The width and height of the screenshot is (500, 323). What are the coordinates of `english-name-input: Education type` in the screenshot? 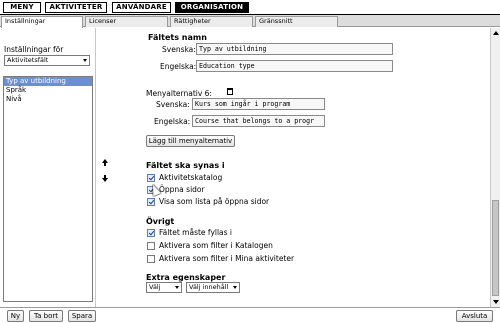 It's located at (294, 66).